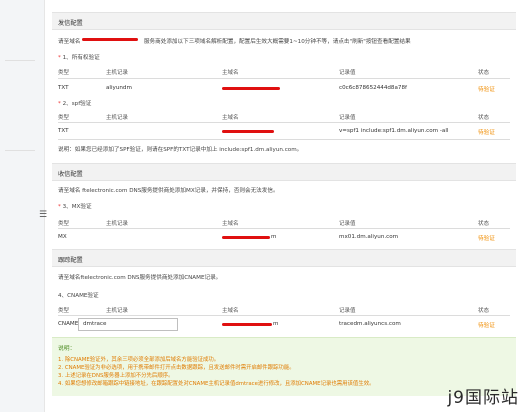 This screenshot has width=527, height=412. I want to click on watermark-text: j9国际站, so click(483, 398).